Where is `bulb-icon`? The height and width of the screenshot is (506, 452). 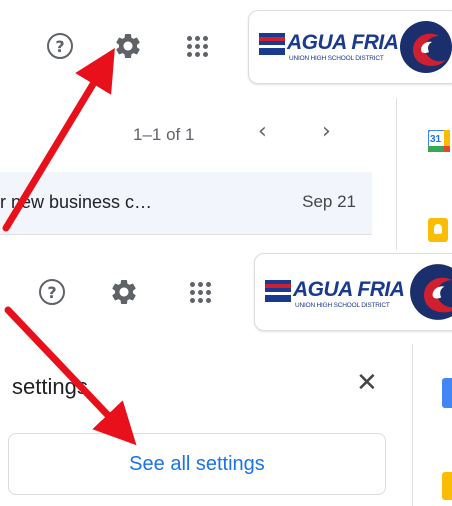
bulb-icon is located at coordinates (438, 229).